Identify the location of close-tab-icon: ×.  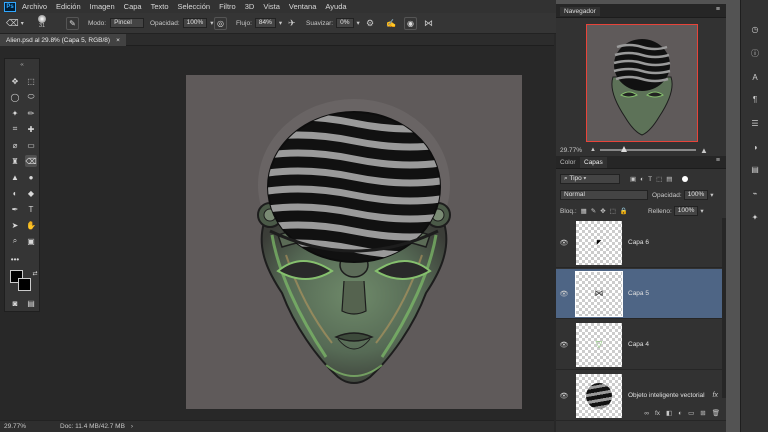
(118, 40).